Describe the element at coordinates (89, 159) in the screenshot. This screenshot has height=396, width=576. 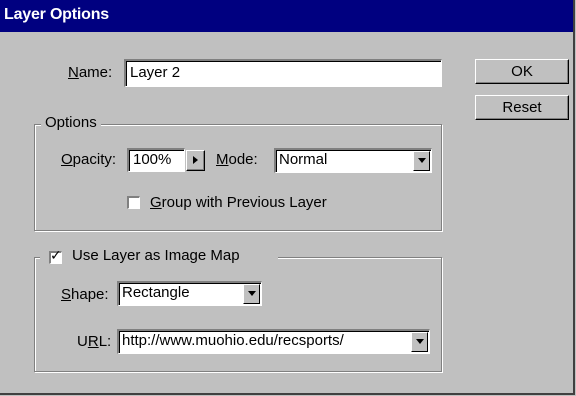
I see `opacity-label: Opacity:` at that location.